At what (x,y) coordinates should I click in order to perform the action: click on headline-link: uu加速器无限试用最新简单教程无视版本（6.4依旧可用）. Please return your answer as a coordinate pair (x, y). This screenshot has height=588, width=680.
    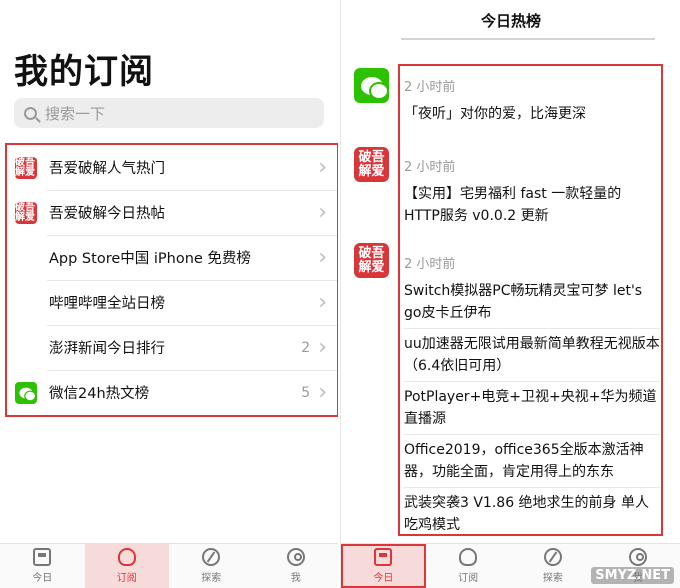
    Looking at the image, I should click on (532, 355).